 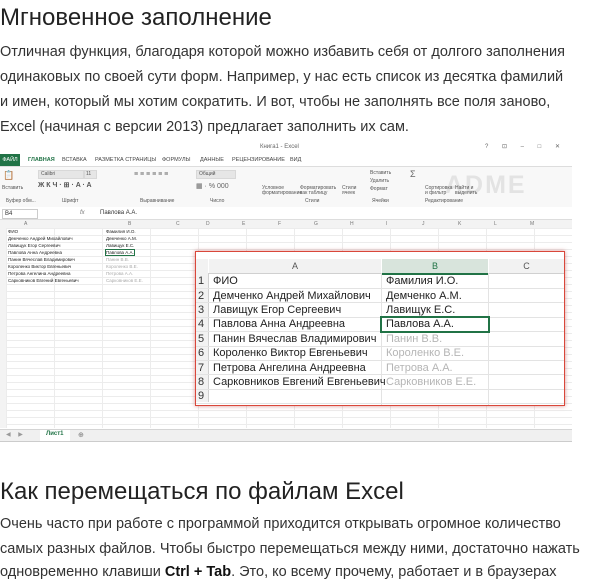 What do you see at coordinates (212, 186) in the screenshot?
I see `number-icons: ▦ · % 000` at bounding box center [212, 186].